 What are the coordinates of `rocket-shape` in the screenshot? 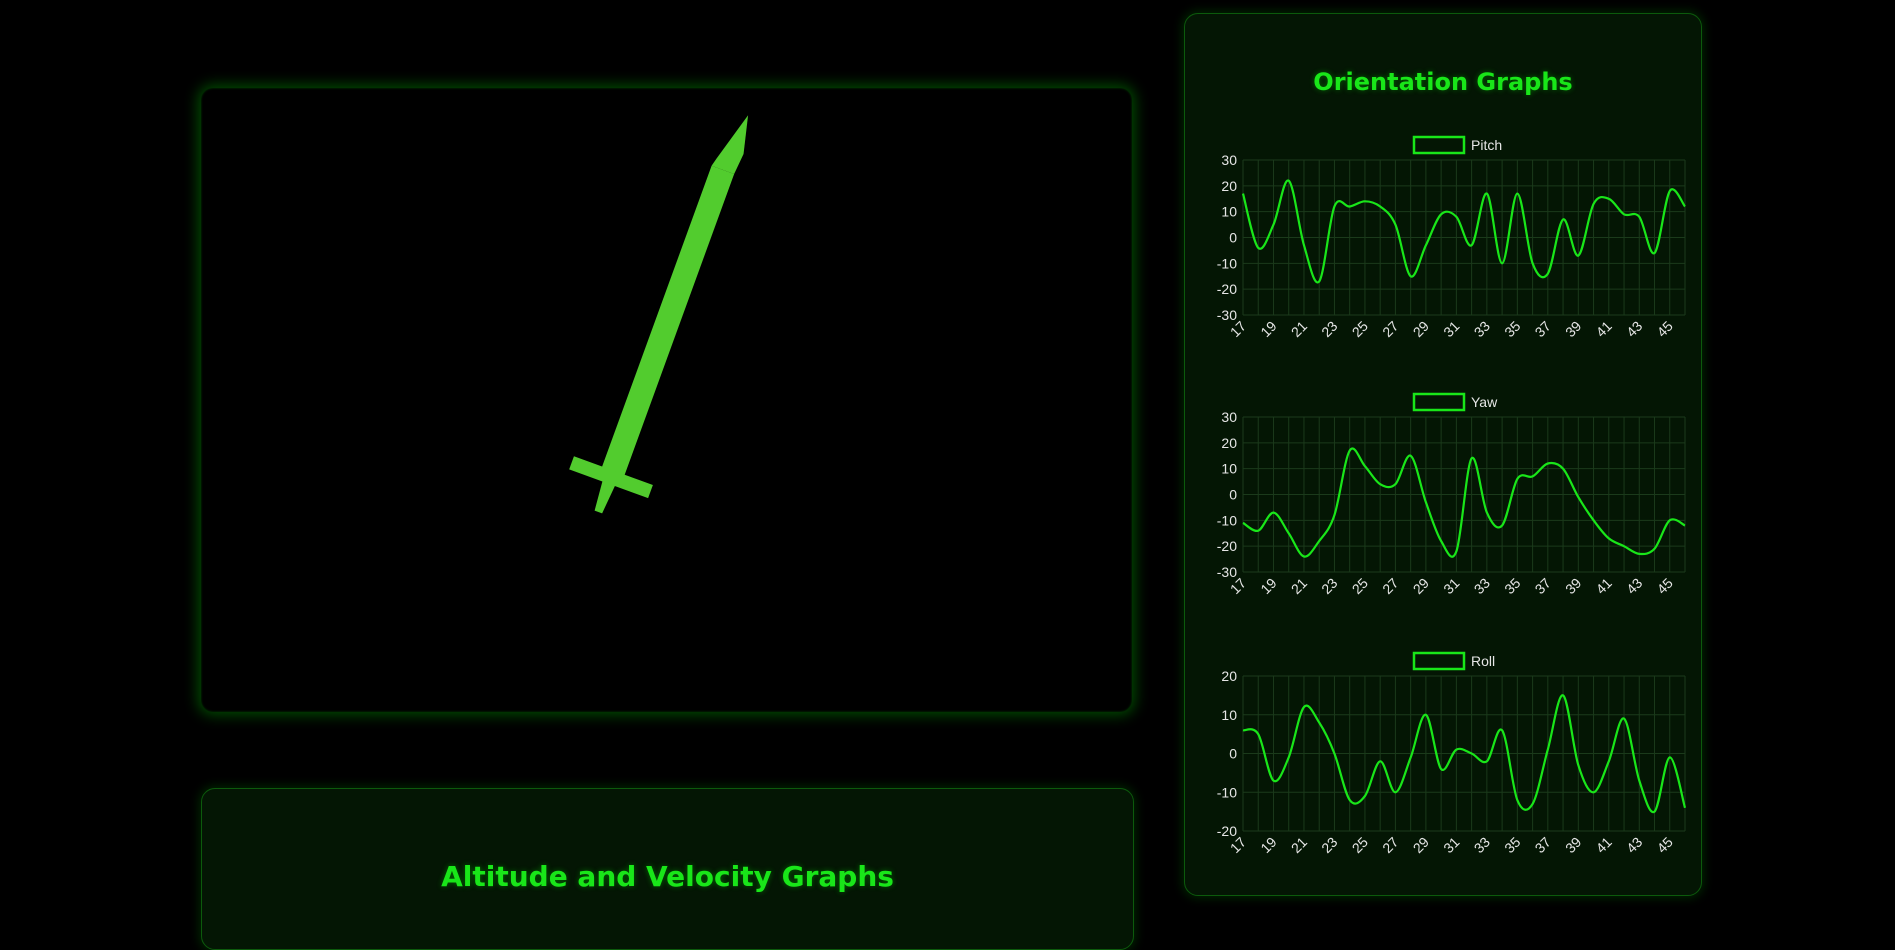 It's located at (659, 314).